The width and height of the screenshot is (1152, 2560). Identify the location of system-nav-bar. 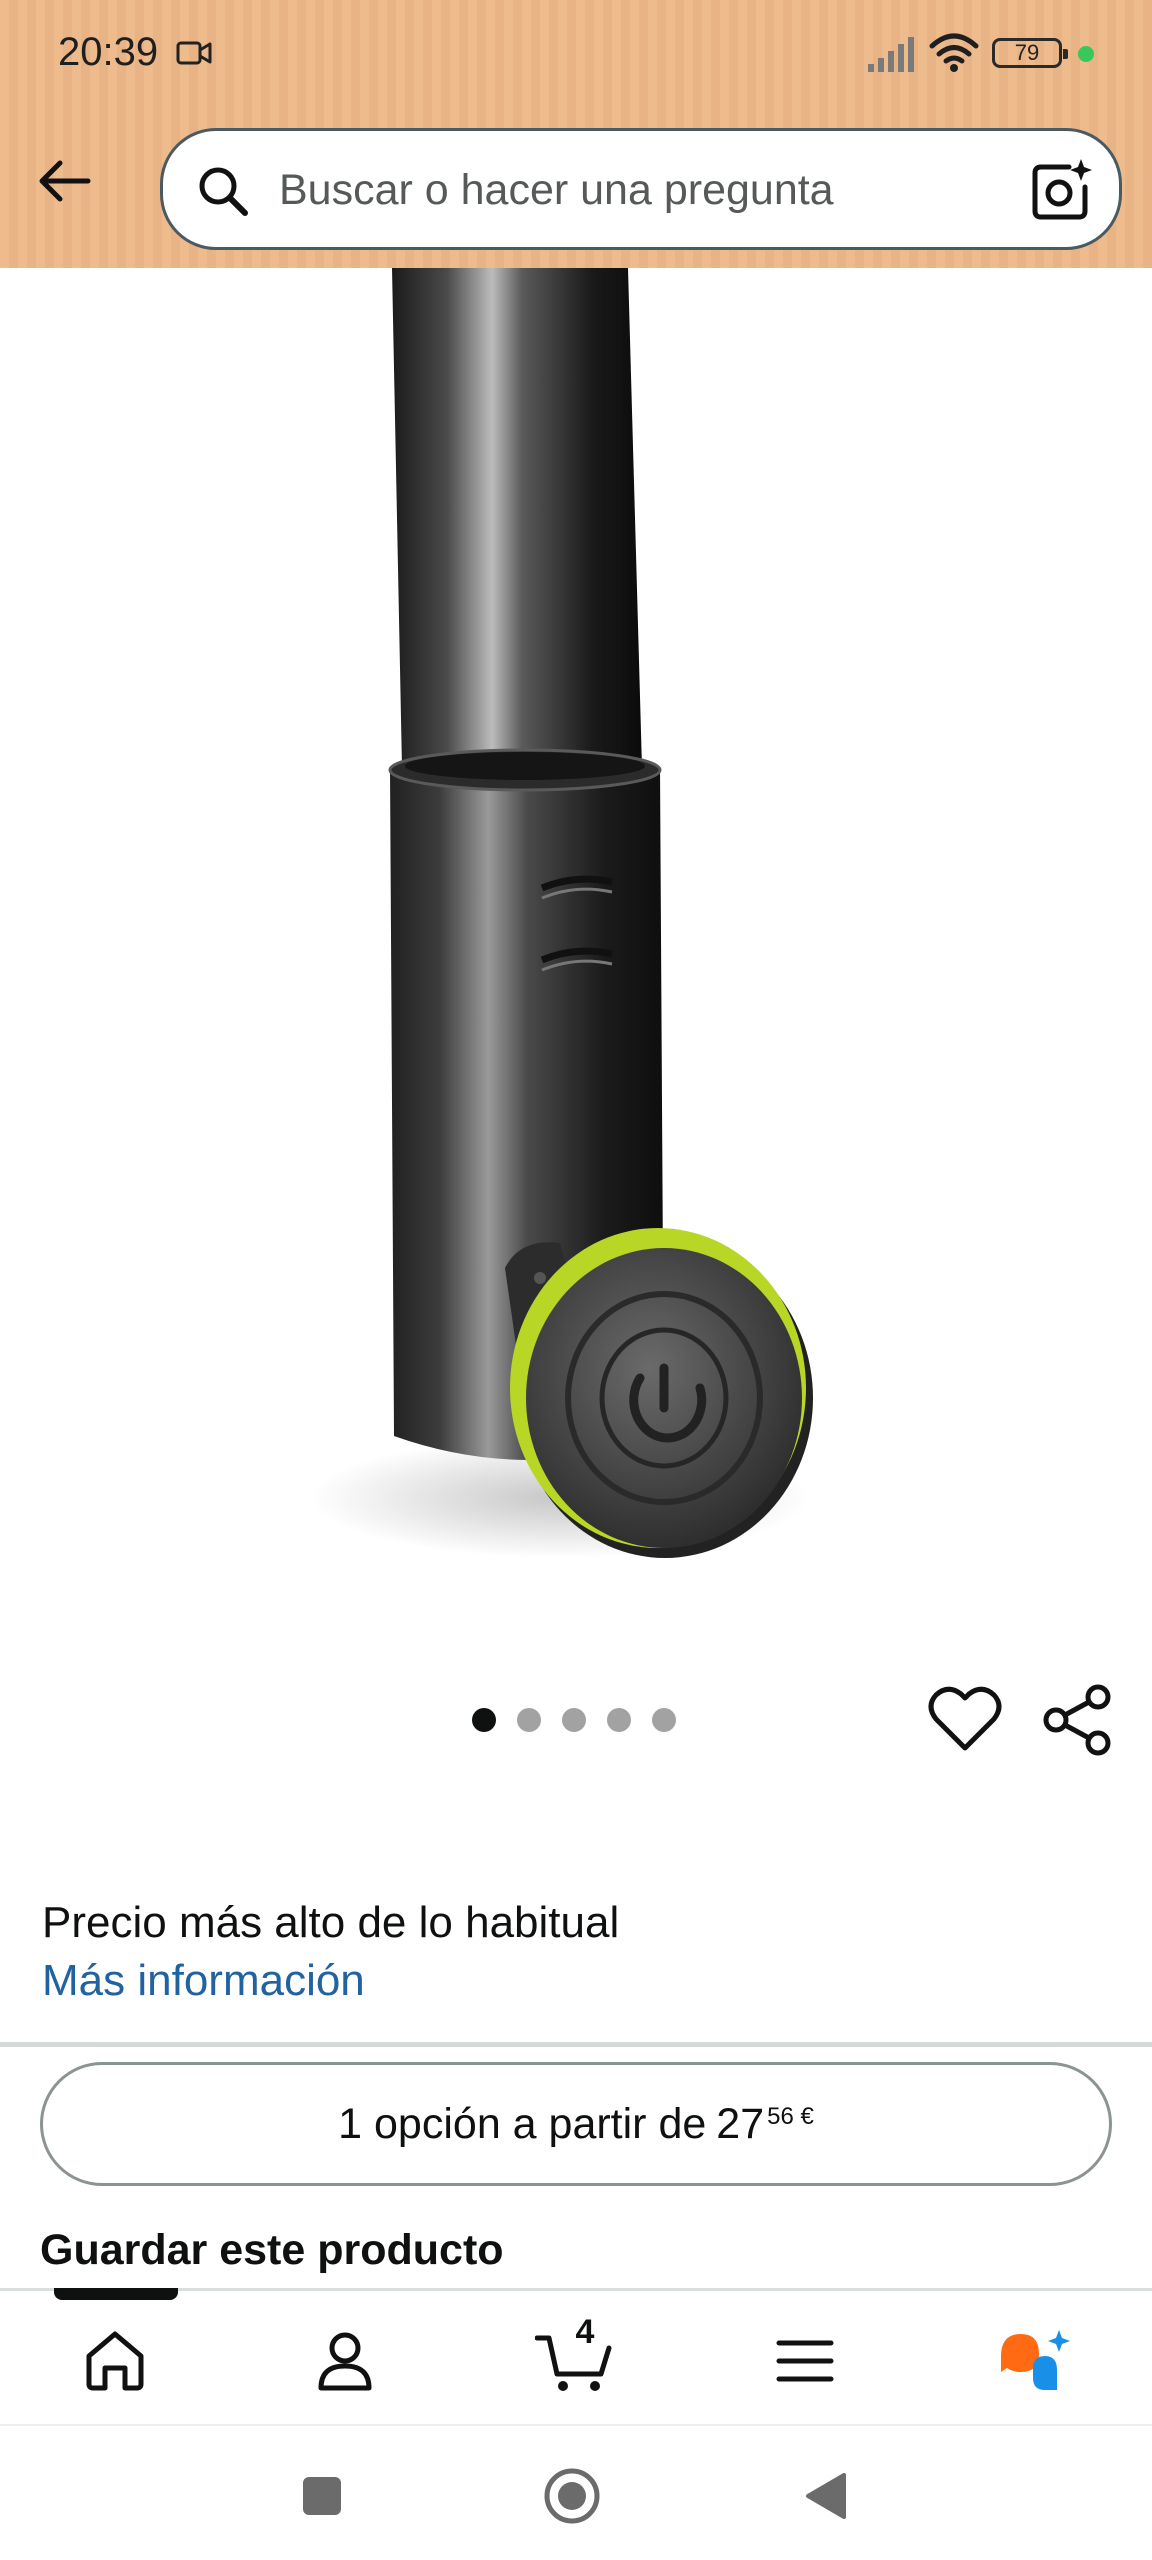
(576, 2492).